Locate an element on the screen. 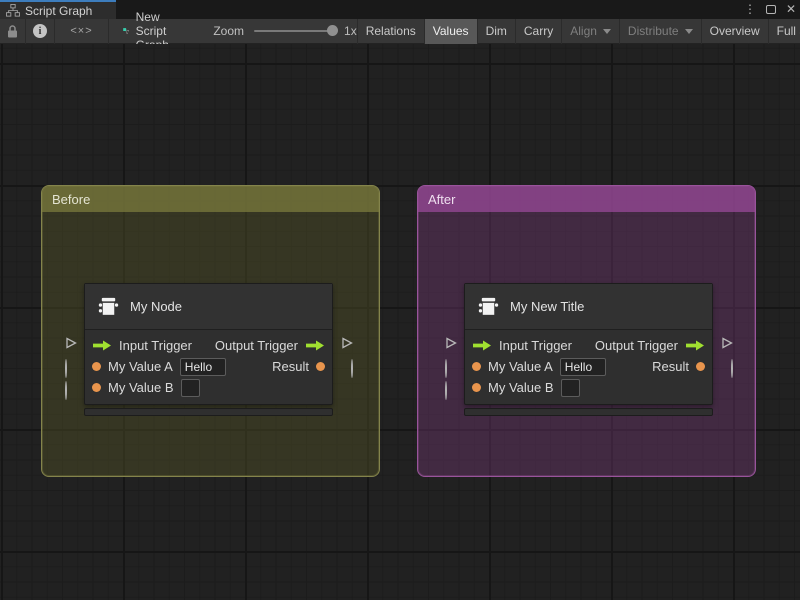 The width and height of the screenshot is (800, 600). node-title: My Node is located at coordinates (156, 306).